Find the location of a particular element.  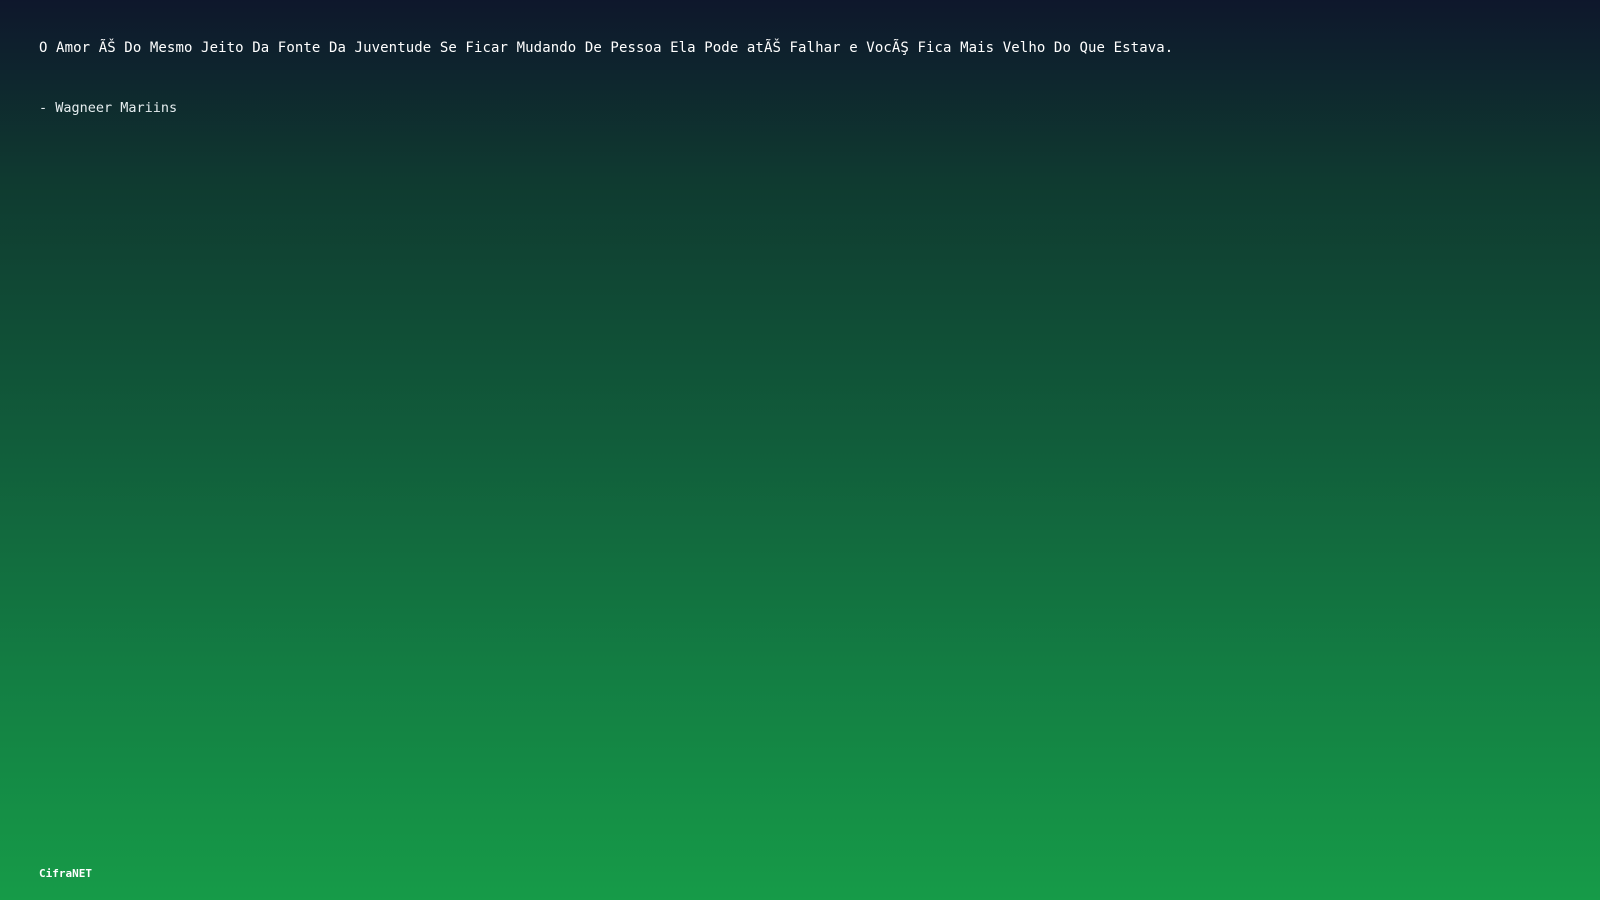

quote-author: - Wagneer Mariins is located at coordinates (108, 108).